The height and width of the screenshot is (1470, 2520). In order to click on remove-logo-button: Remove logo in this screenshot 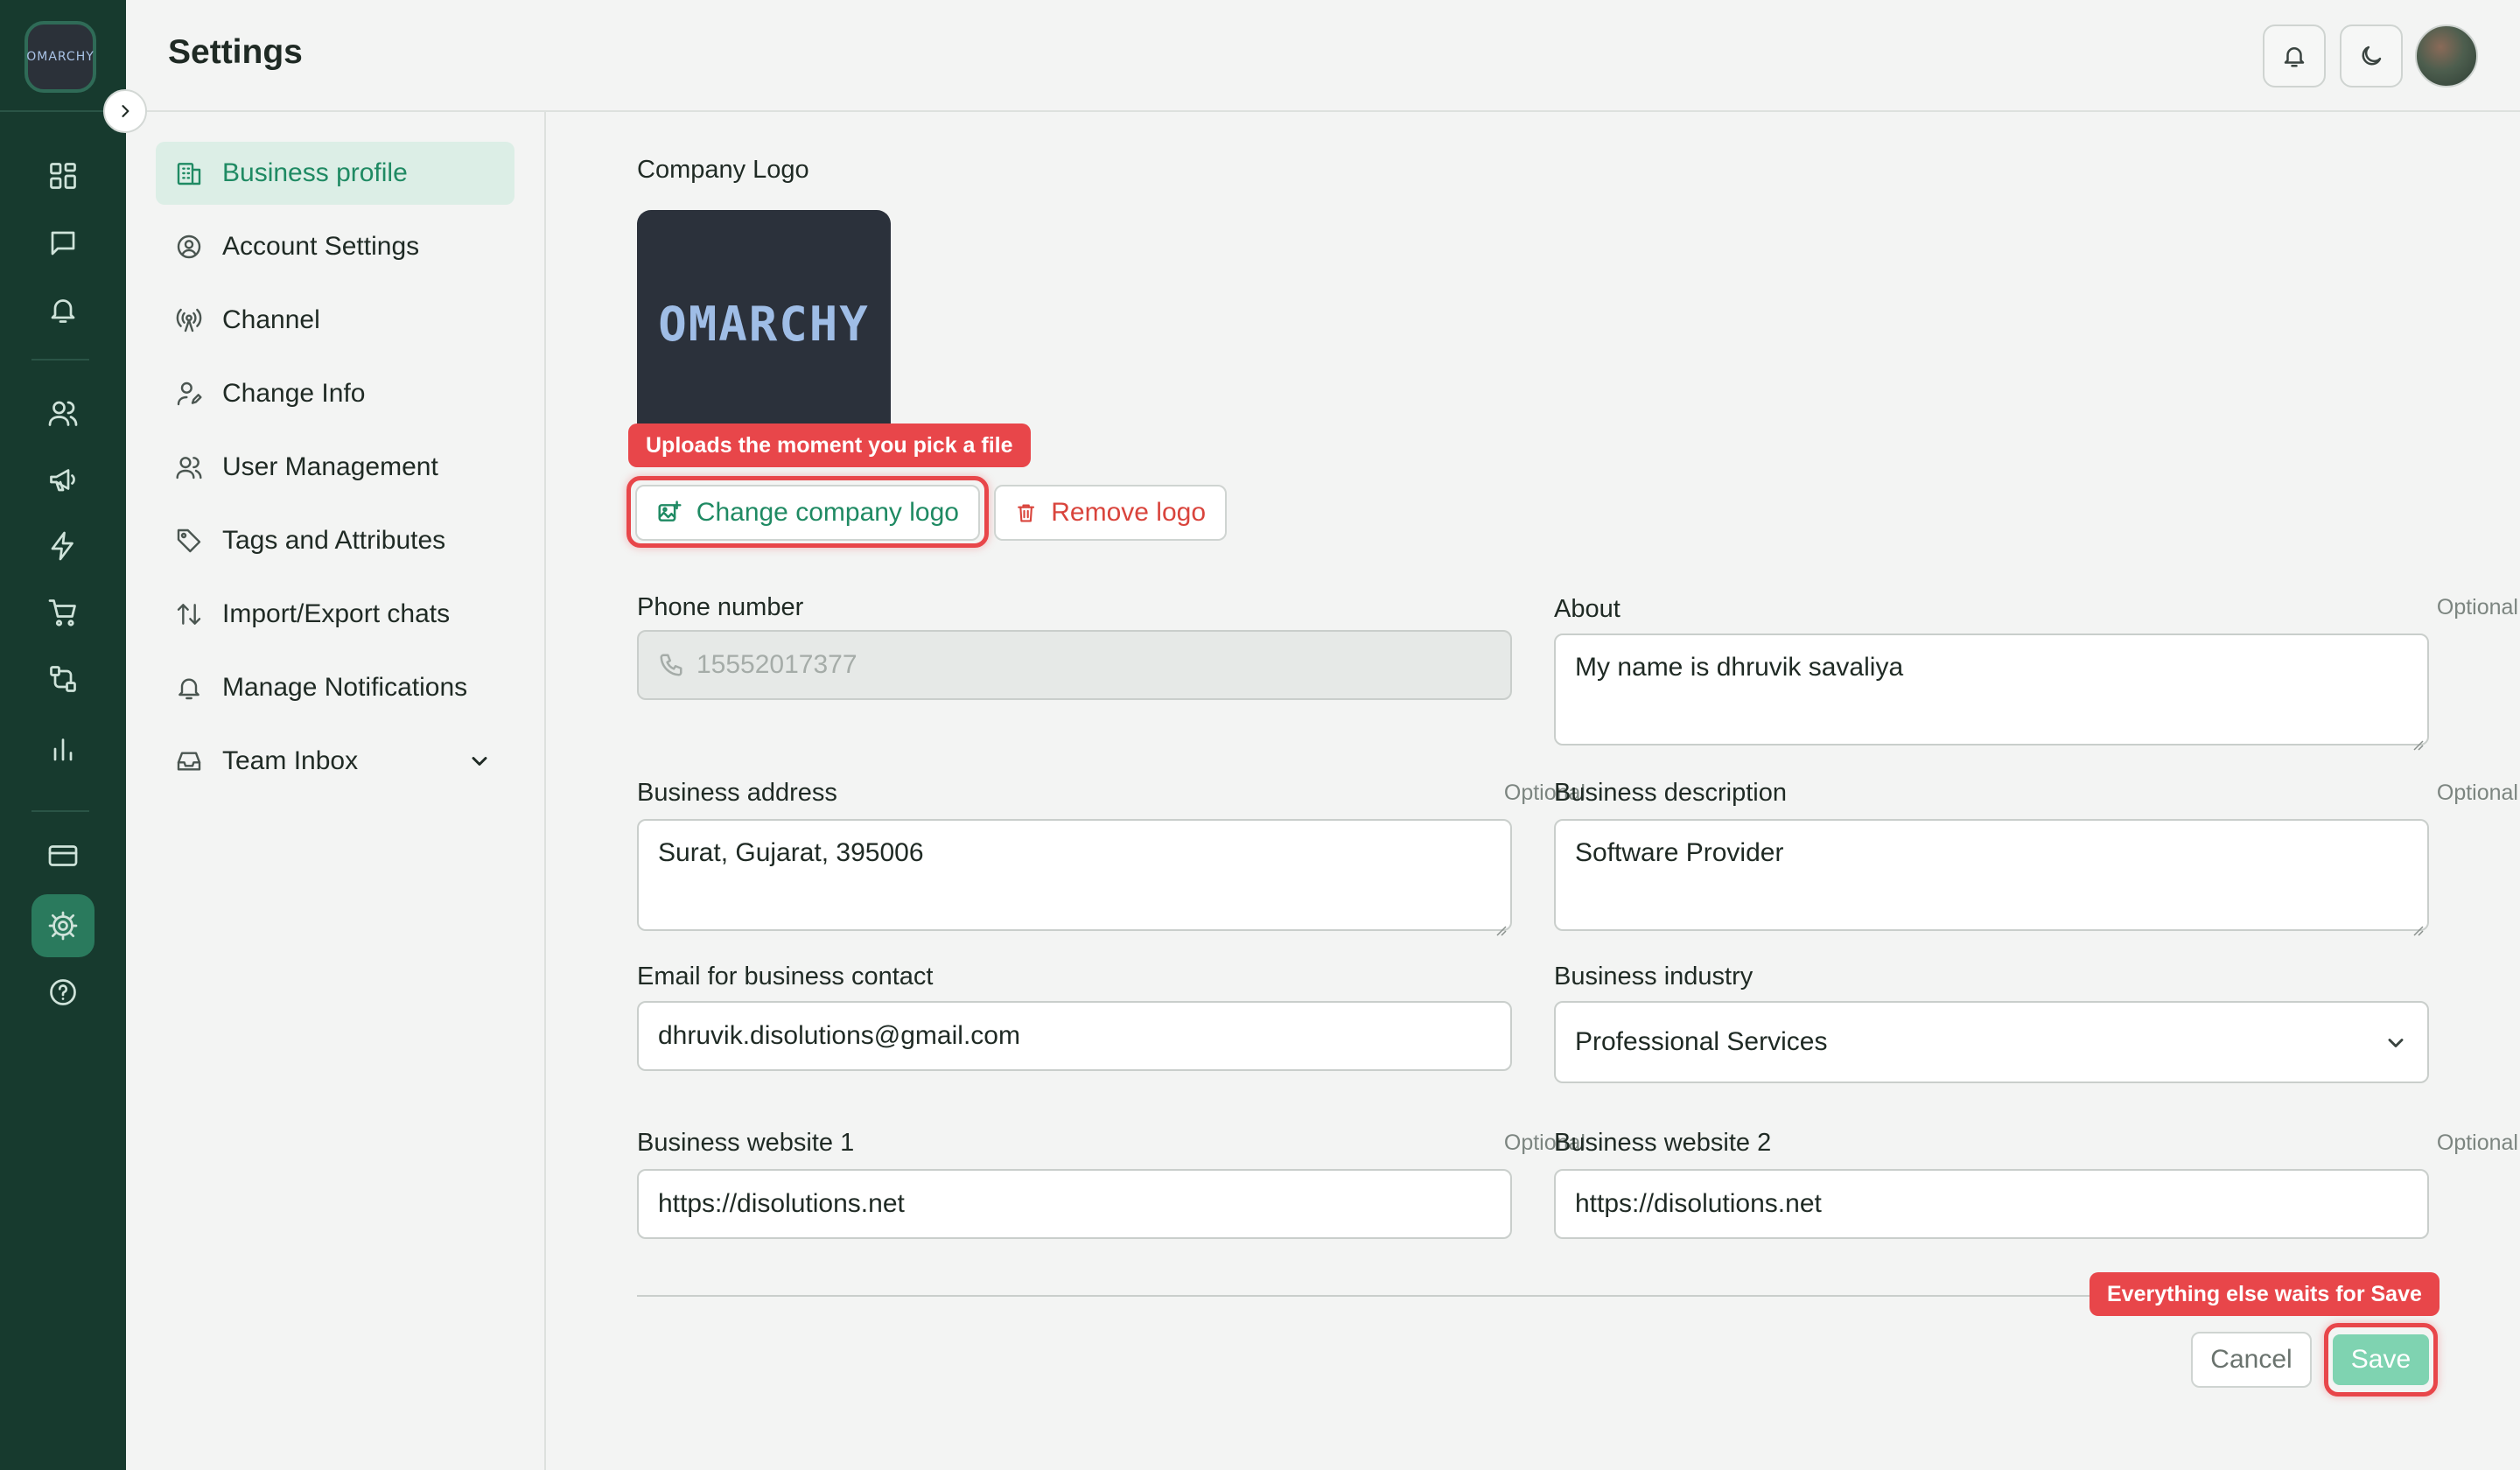, I will do `click(1110, 513)`.